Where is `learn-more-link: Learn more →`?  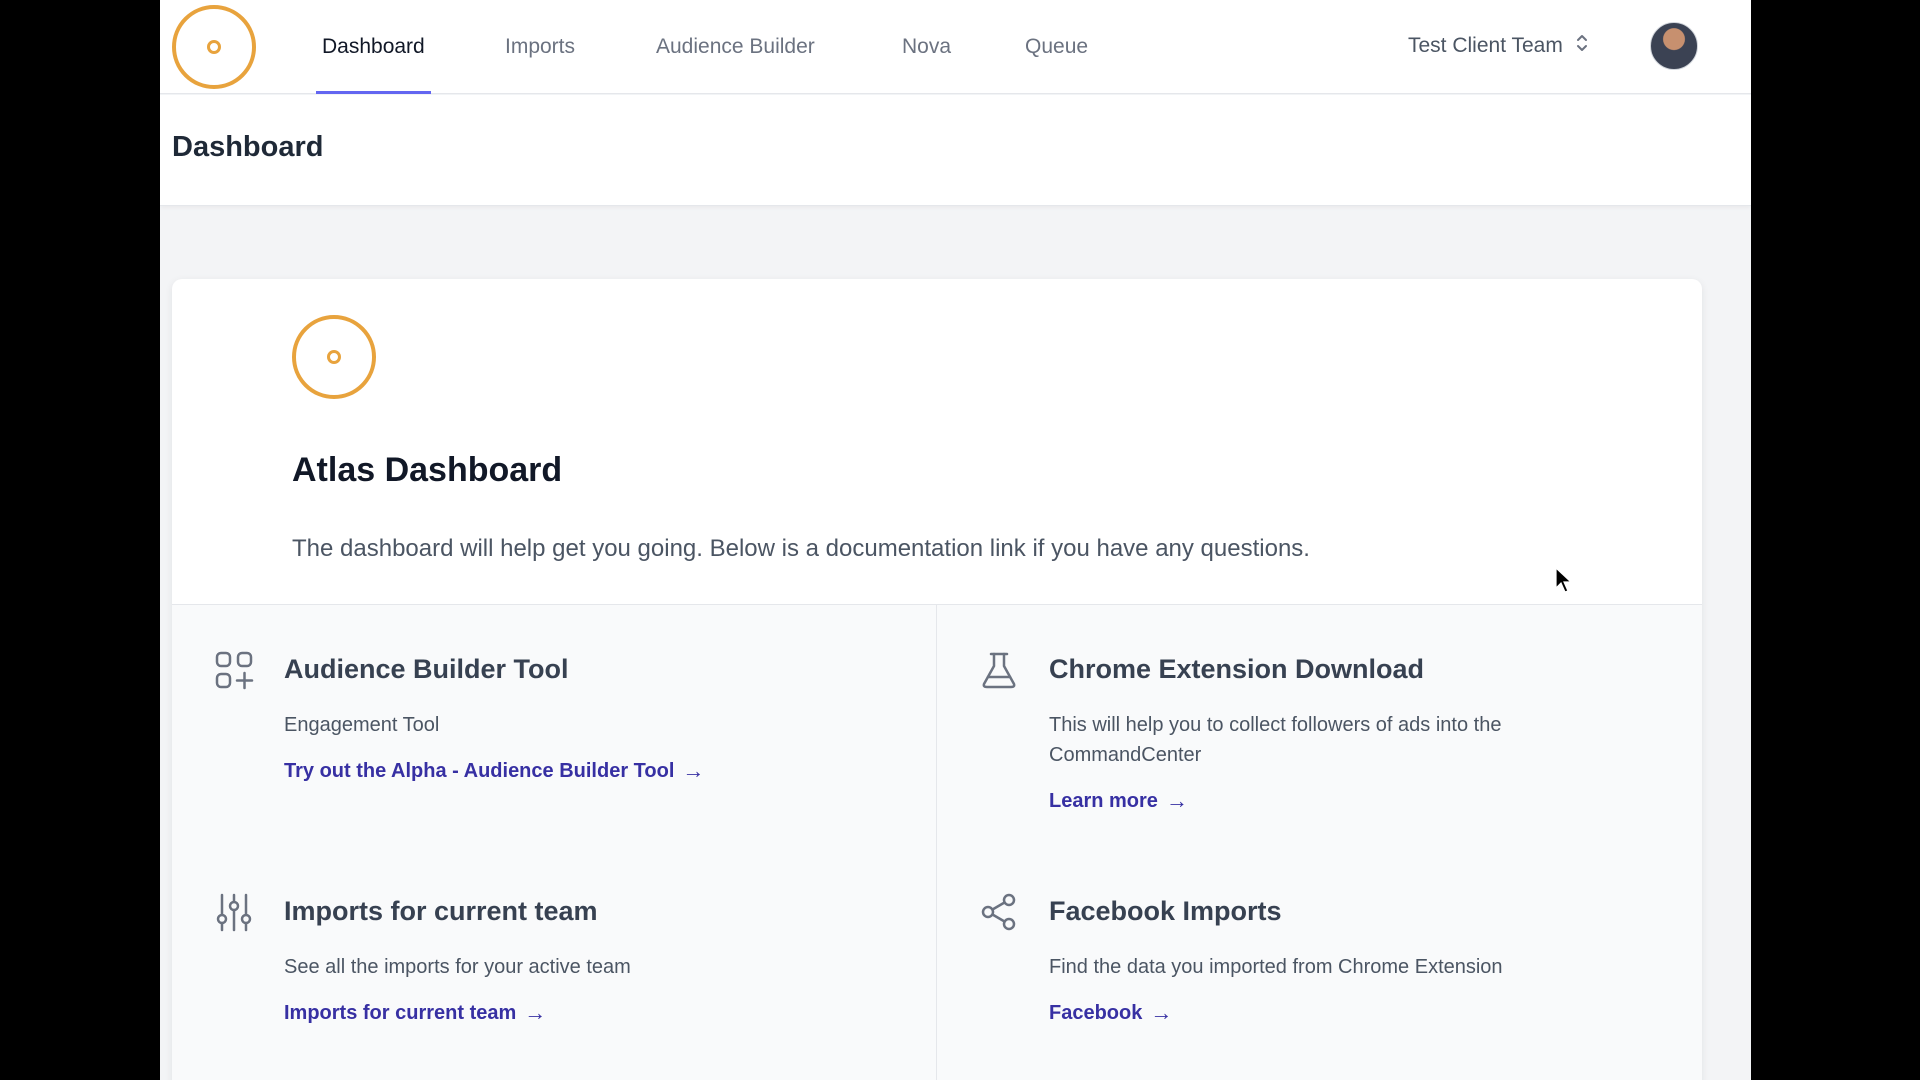 learn-more-link: Learn more → is located at coordinates (1118, 801).